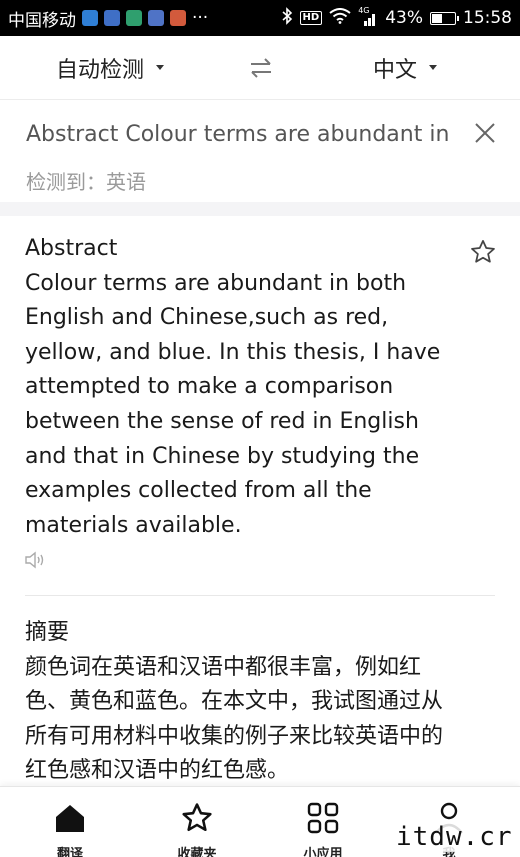 This screenshot has width=520, height=857. What do you see at coordinates (395, 70) in the screenshot?
I see `target-language-label: 中文` at bounding box center [395, 70].